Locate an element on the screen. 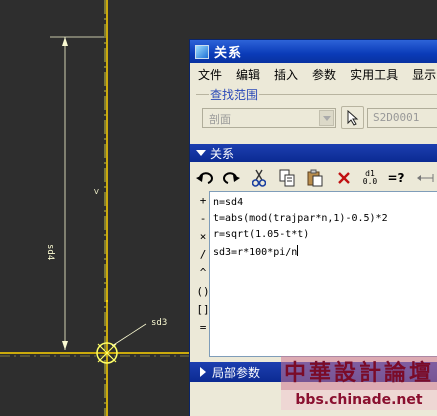 This screenshot has width=437, height=416. dialog-titlebar: 关系 is located at coordinates (313, 51).